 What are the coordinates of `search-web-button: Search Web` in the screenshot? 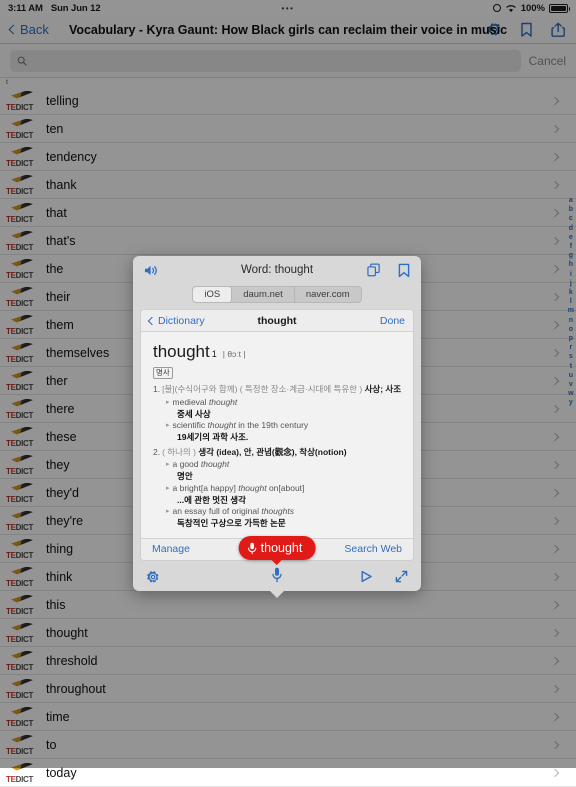 It's located at (373, 549).